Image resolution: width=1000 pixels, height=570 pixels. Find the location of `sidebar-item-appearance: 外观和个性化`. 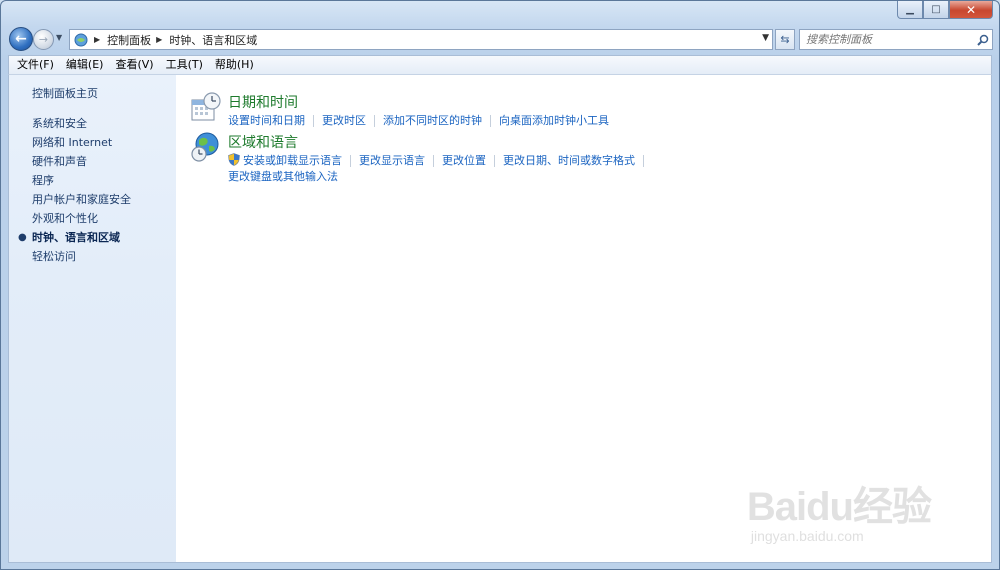

sidebar-item-appearance: 外观和个性化 is located at coordinates (104, 218).